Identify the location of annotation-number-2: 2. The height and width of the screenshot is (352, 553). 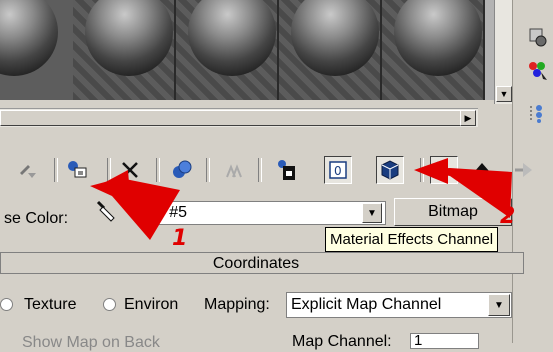
(508, 216).